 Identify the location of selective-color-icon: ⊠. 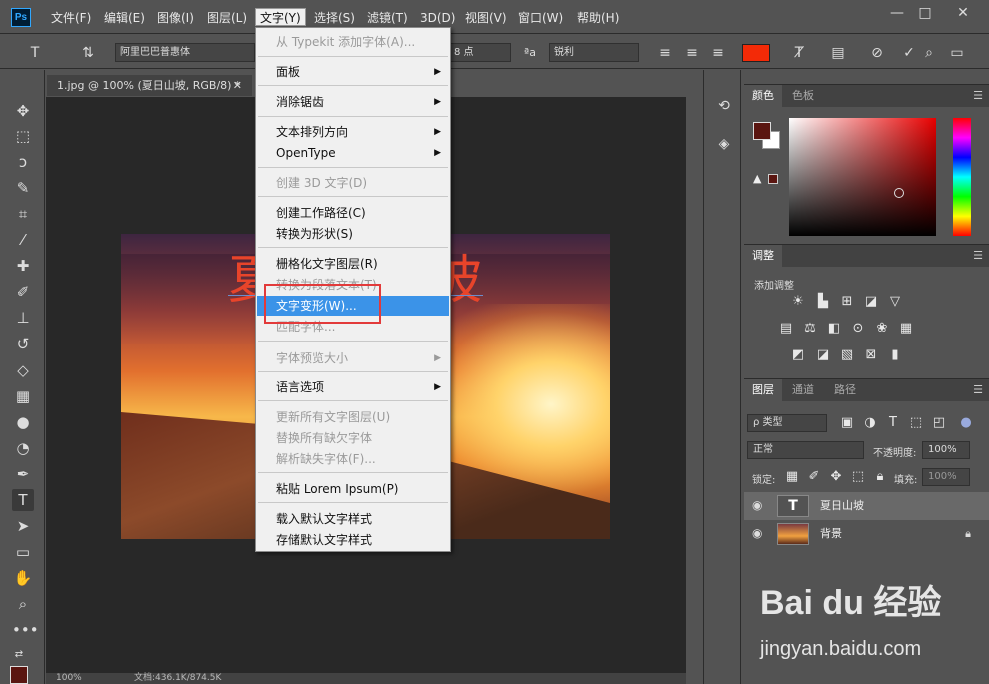
(871, 355).